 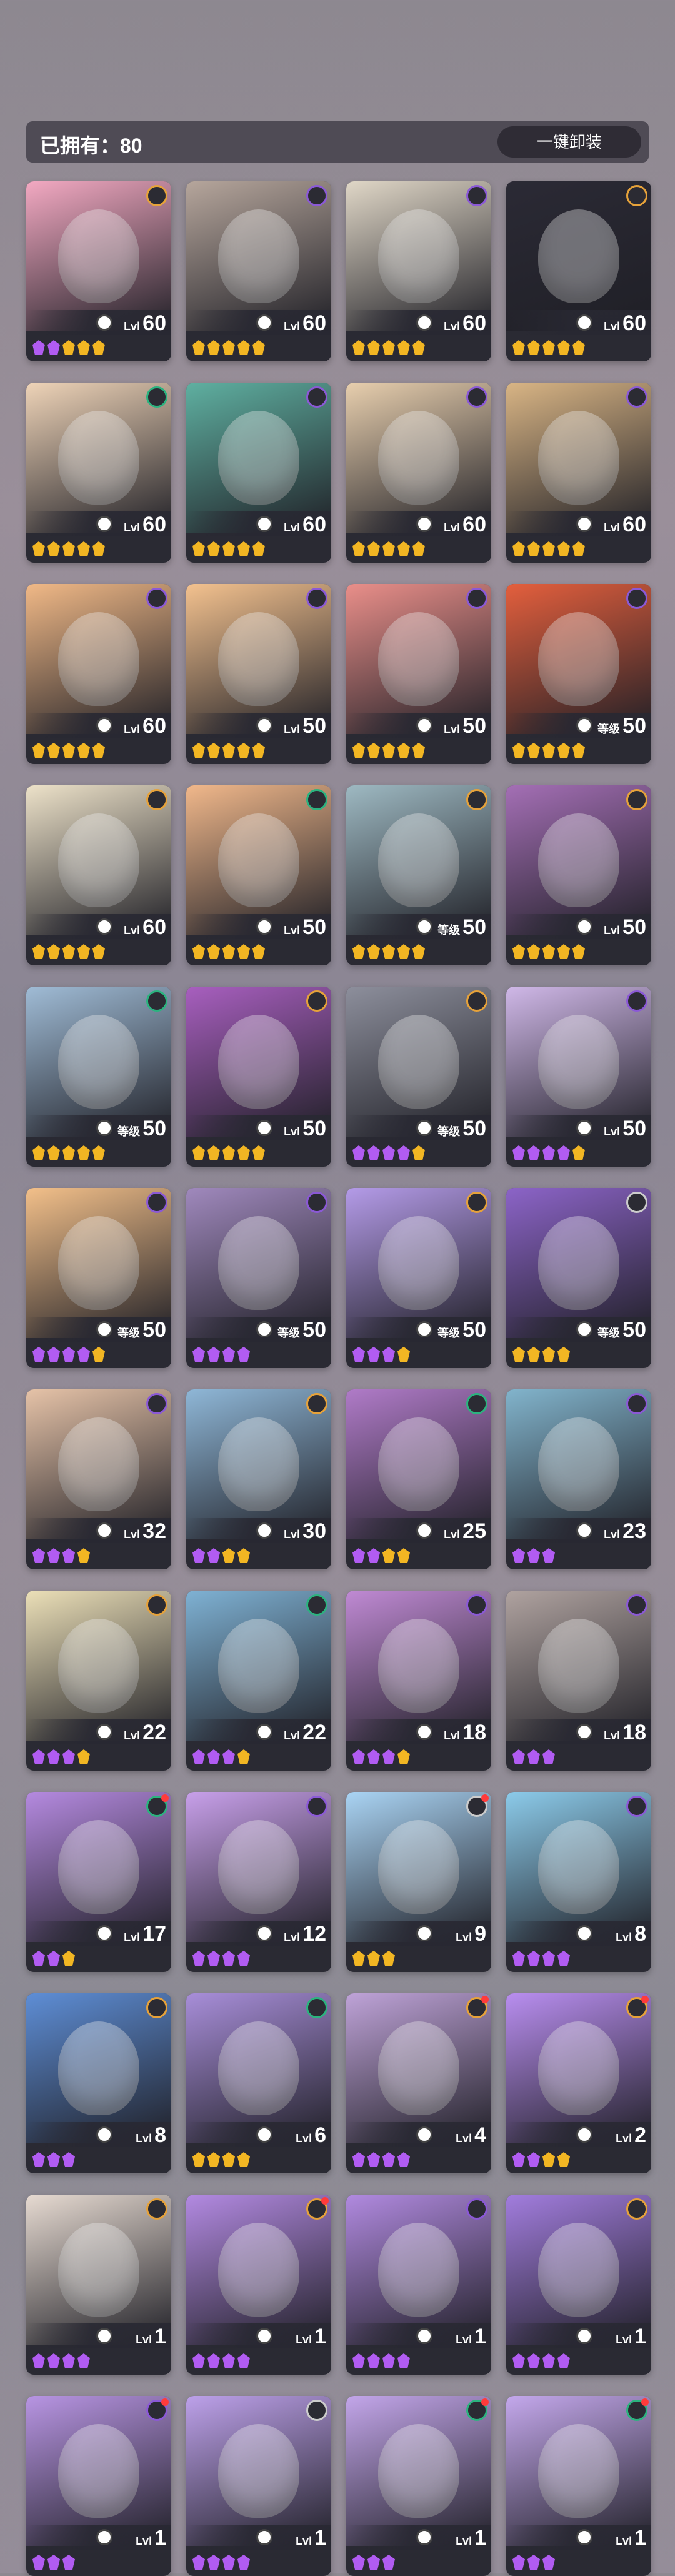 What do you see at coordinates (305, 1129) in the screenshot?
I see `hero-level: Lvl 50` at bounding box center [305, 1129].